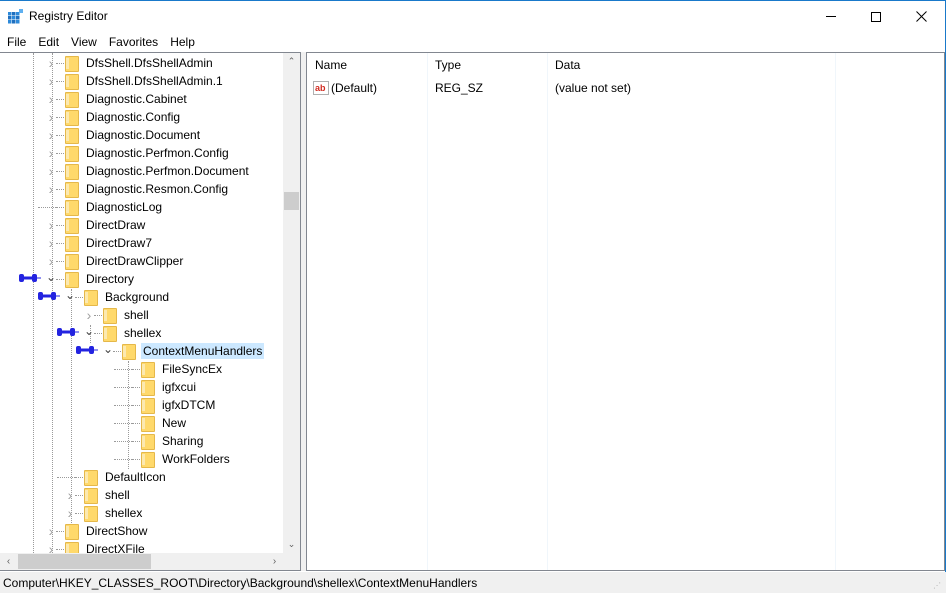  Describe the element at coordinates (173, 459) in the screenshot. I see `tree-item: WorkFolders` at that location.